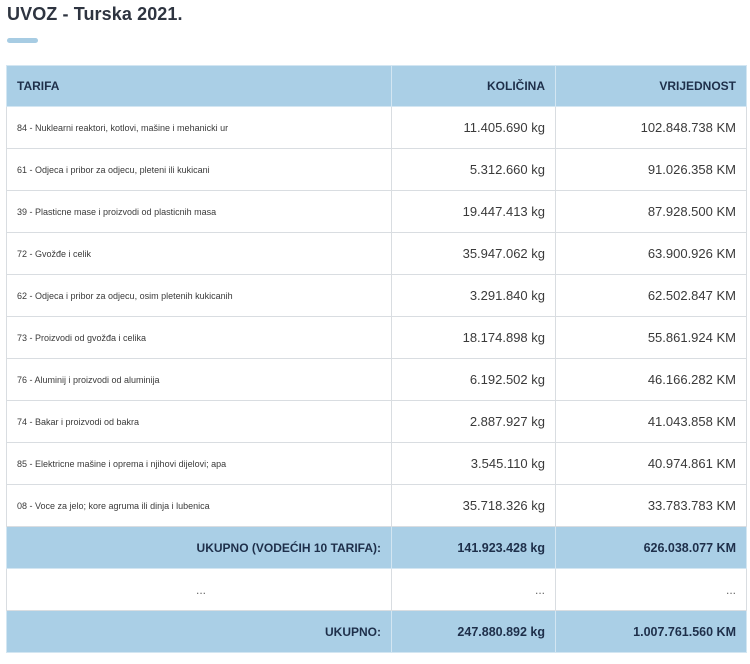  Describe the element at coordinates (199, 253) in the screenshot. I see `cell-tarifa: 72 - Gvožđe i celik` at that location.